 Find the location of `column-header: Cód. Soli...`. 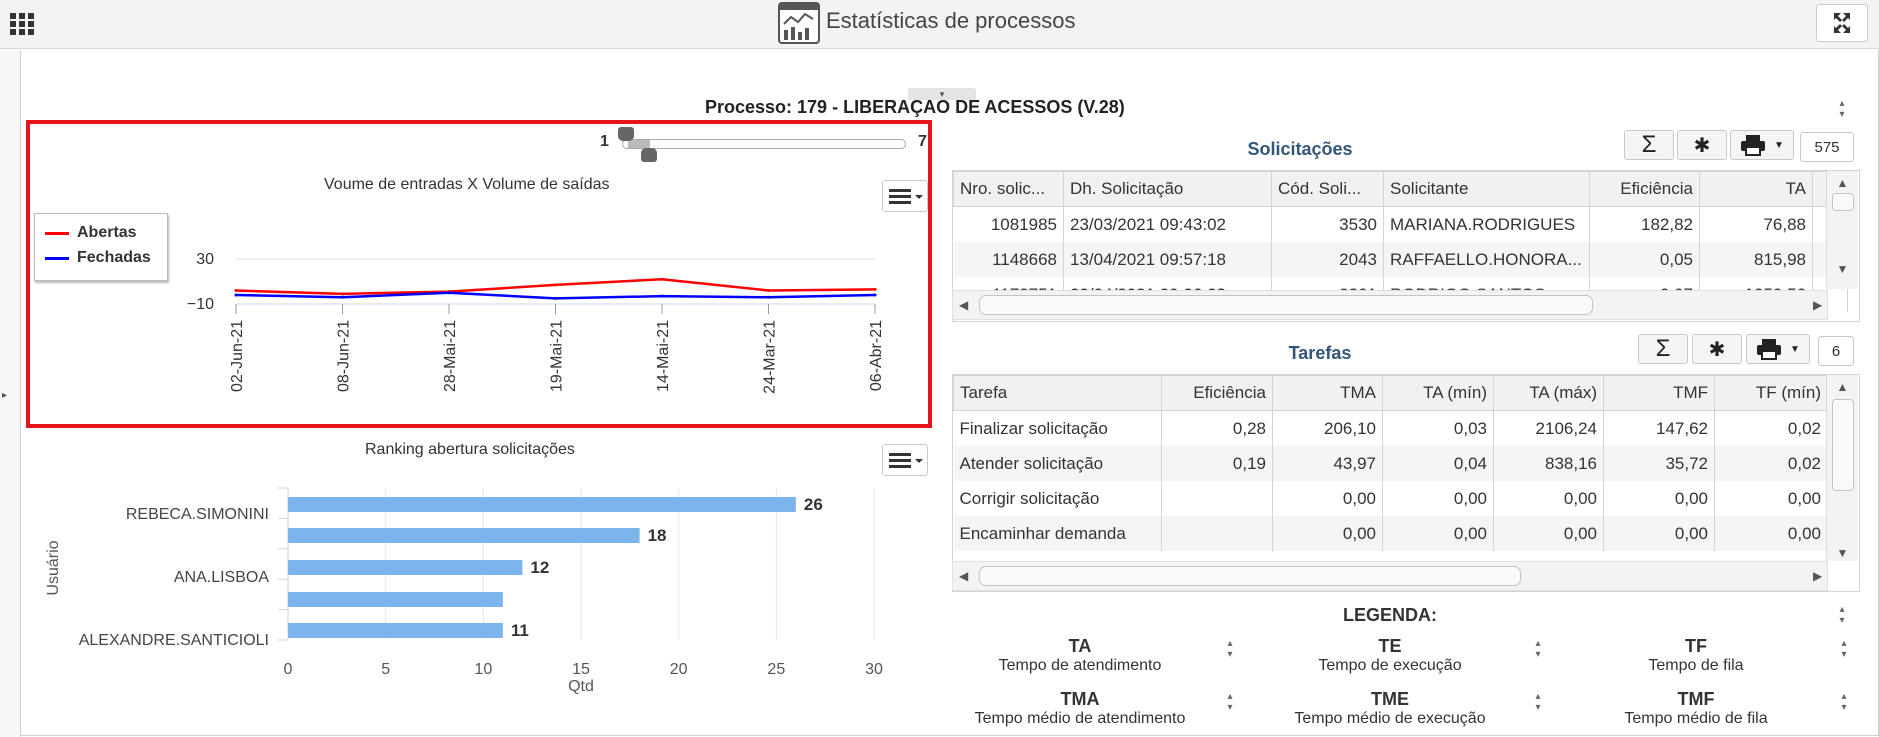

column-header: Cód. Soli... is located at coordinates (1327, 189).